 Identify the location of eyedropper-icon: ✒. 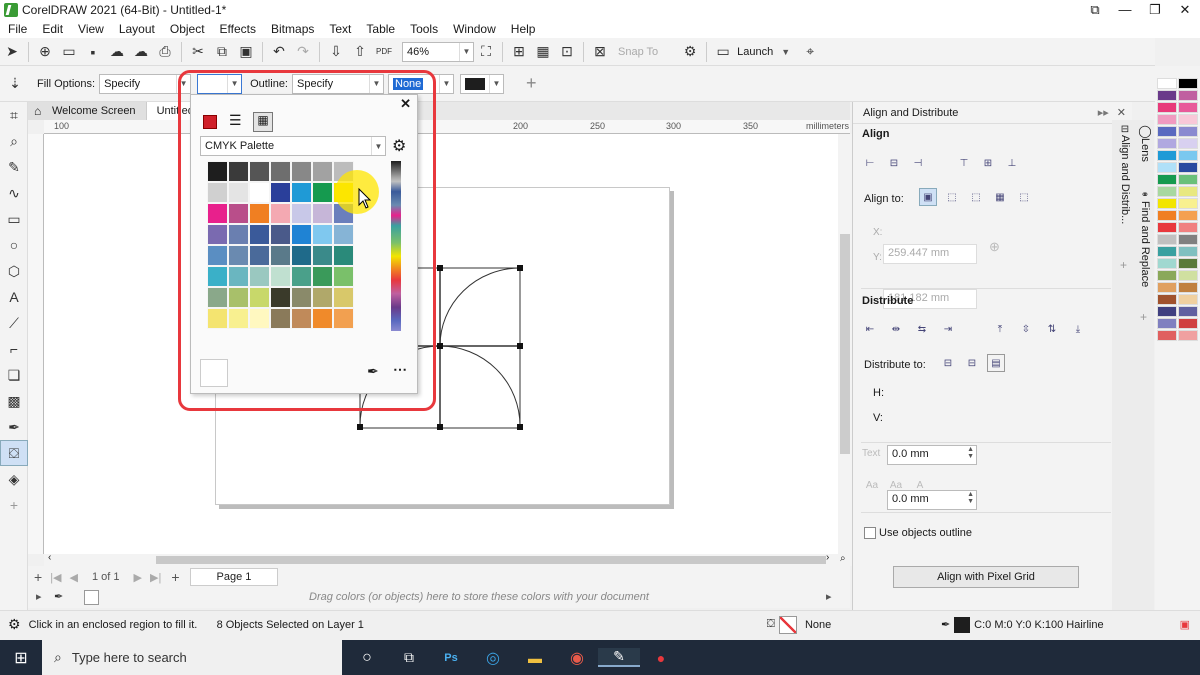
(58, 596).